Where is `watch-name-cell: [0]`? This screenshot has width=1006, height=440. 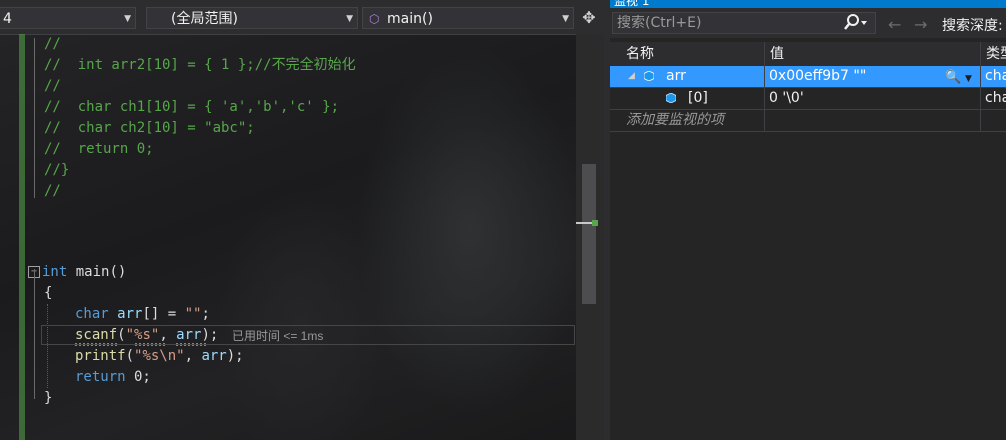
watch-name-cell: [0] is located at coordinates (687, 98).